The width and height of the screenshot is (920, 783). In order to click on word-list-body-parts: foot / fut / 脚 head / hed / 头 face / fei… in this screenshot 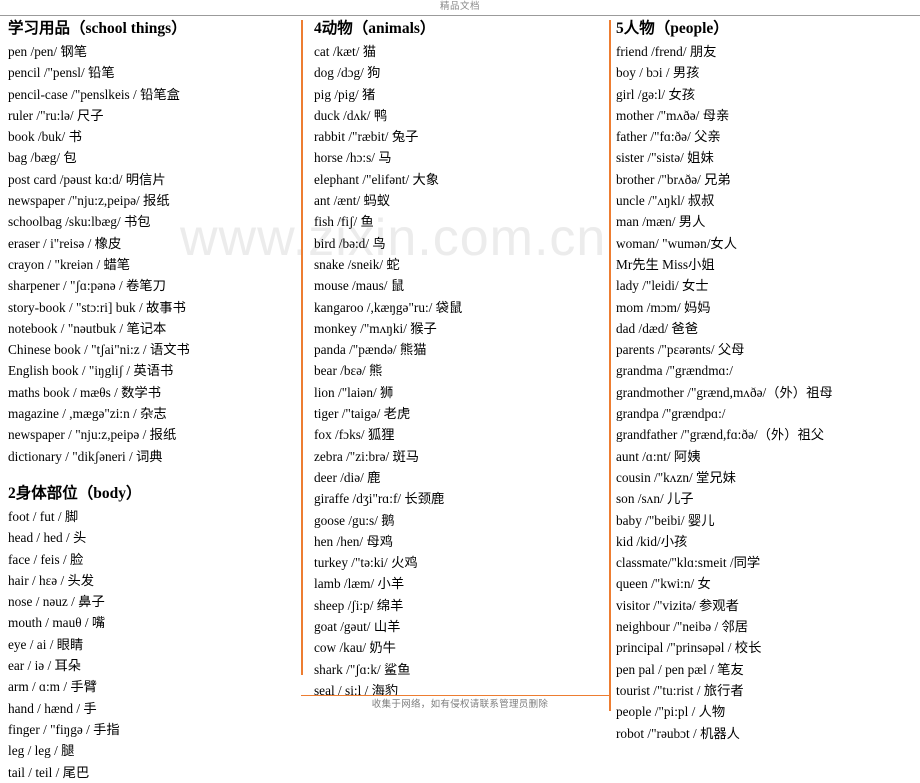, I will do `click(152, 644)`.